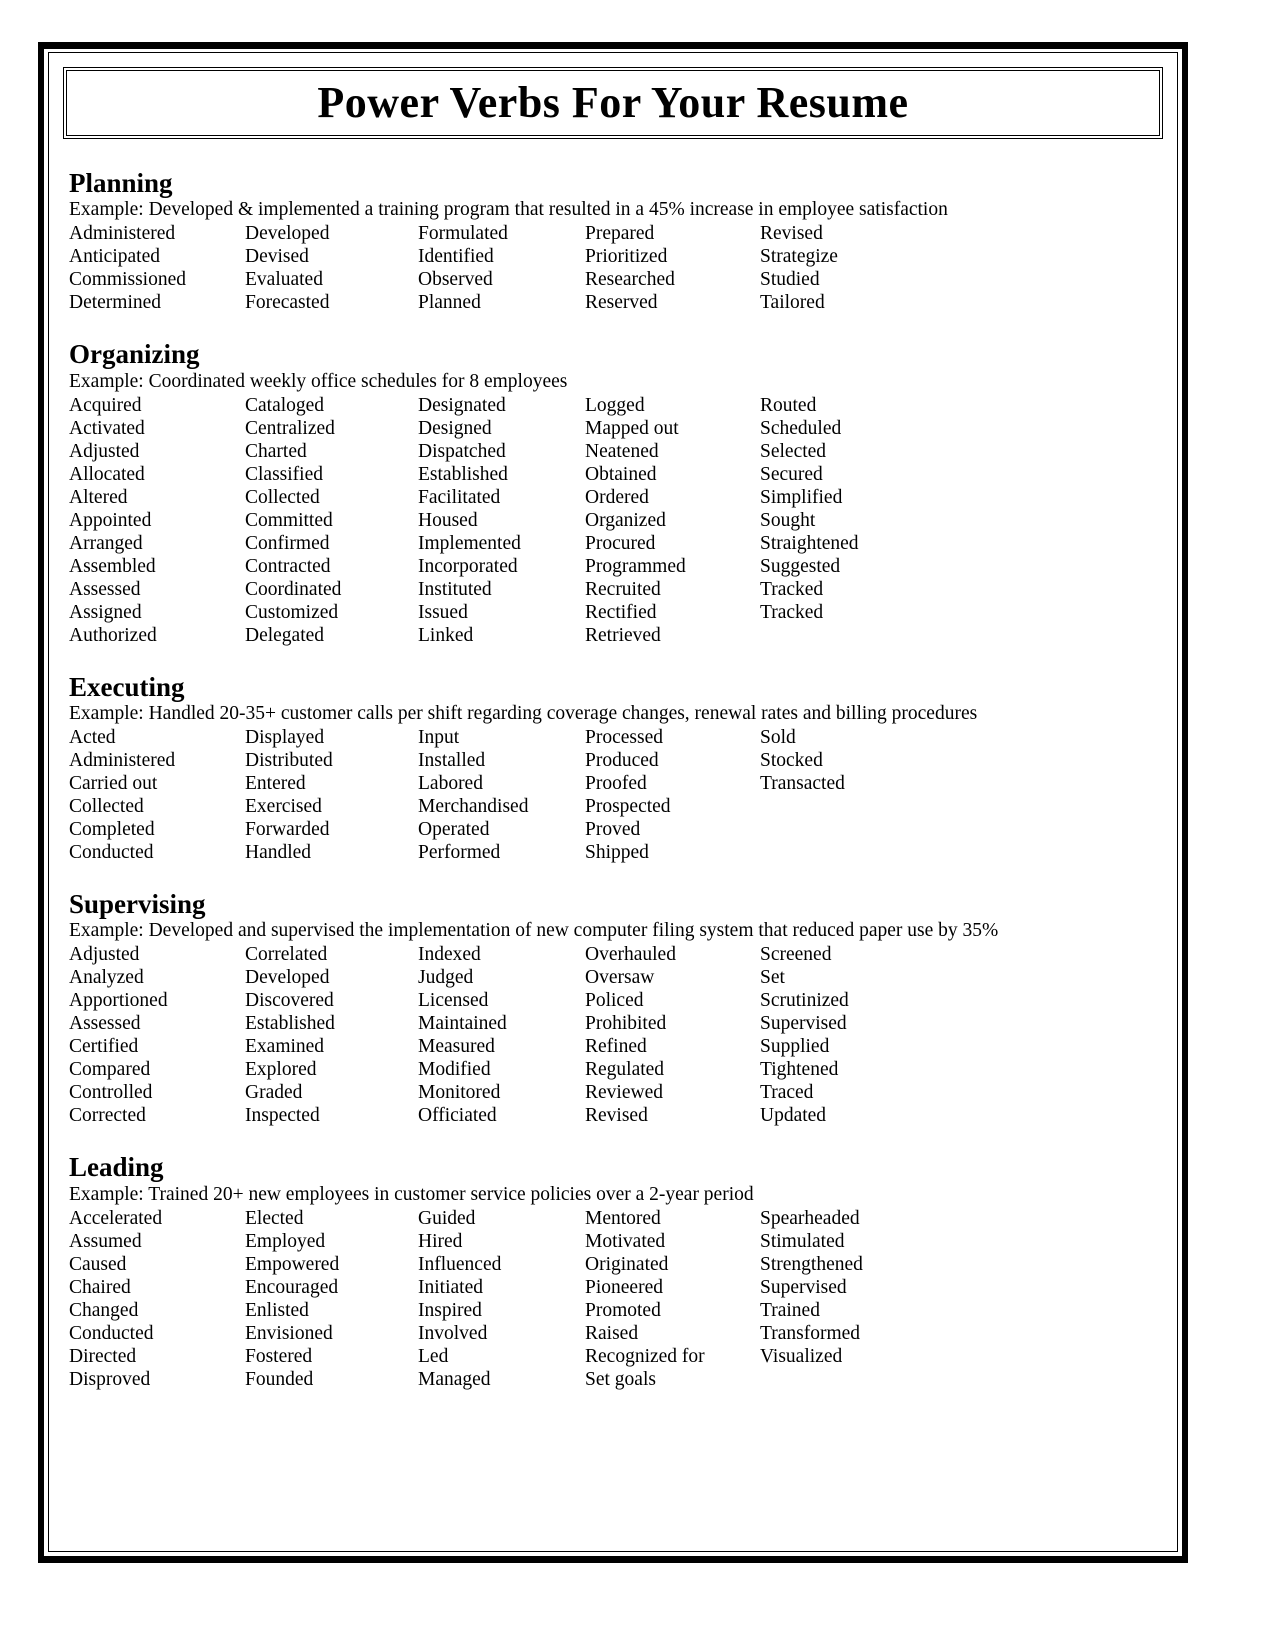 The height and width of the screenshot is (1650, 1275). Describe the element at coordinates (447, 1218) in the screenshot. I see `verb-cell: Guided` at that location.